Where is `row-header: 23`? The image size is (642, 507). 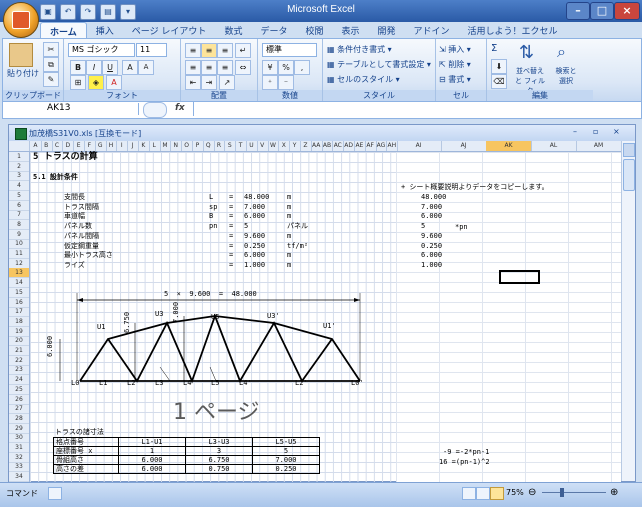
row-header: 23 is located at coordinates (19, 370).